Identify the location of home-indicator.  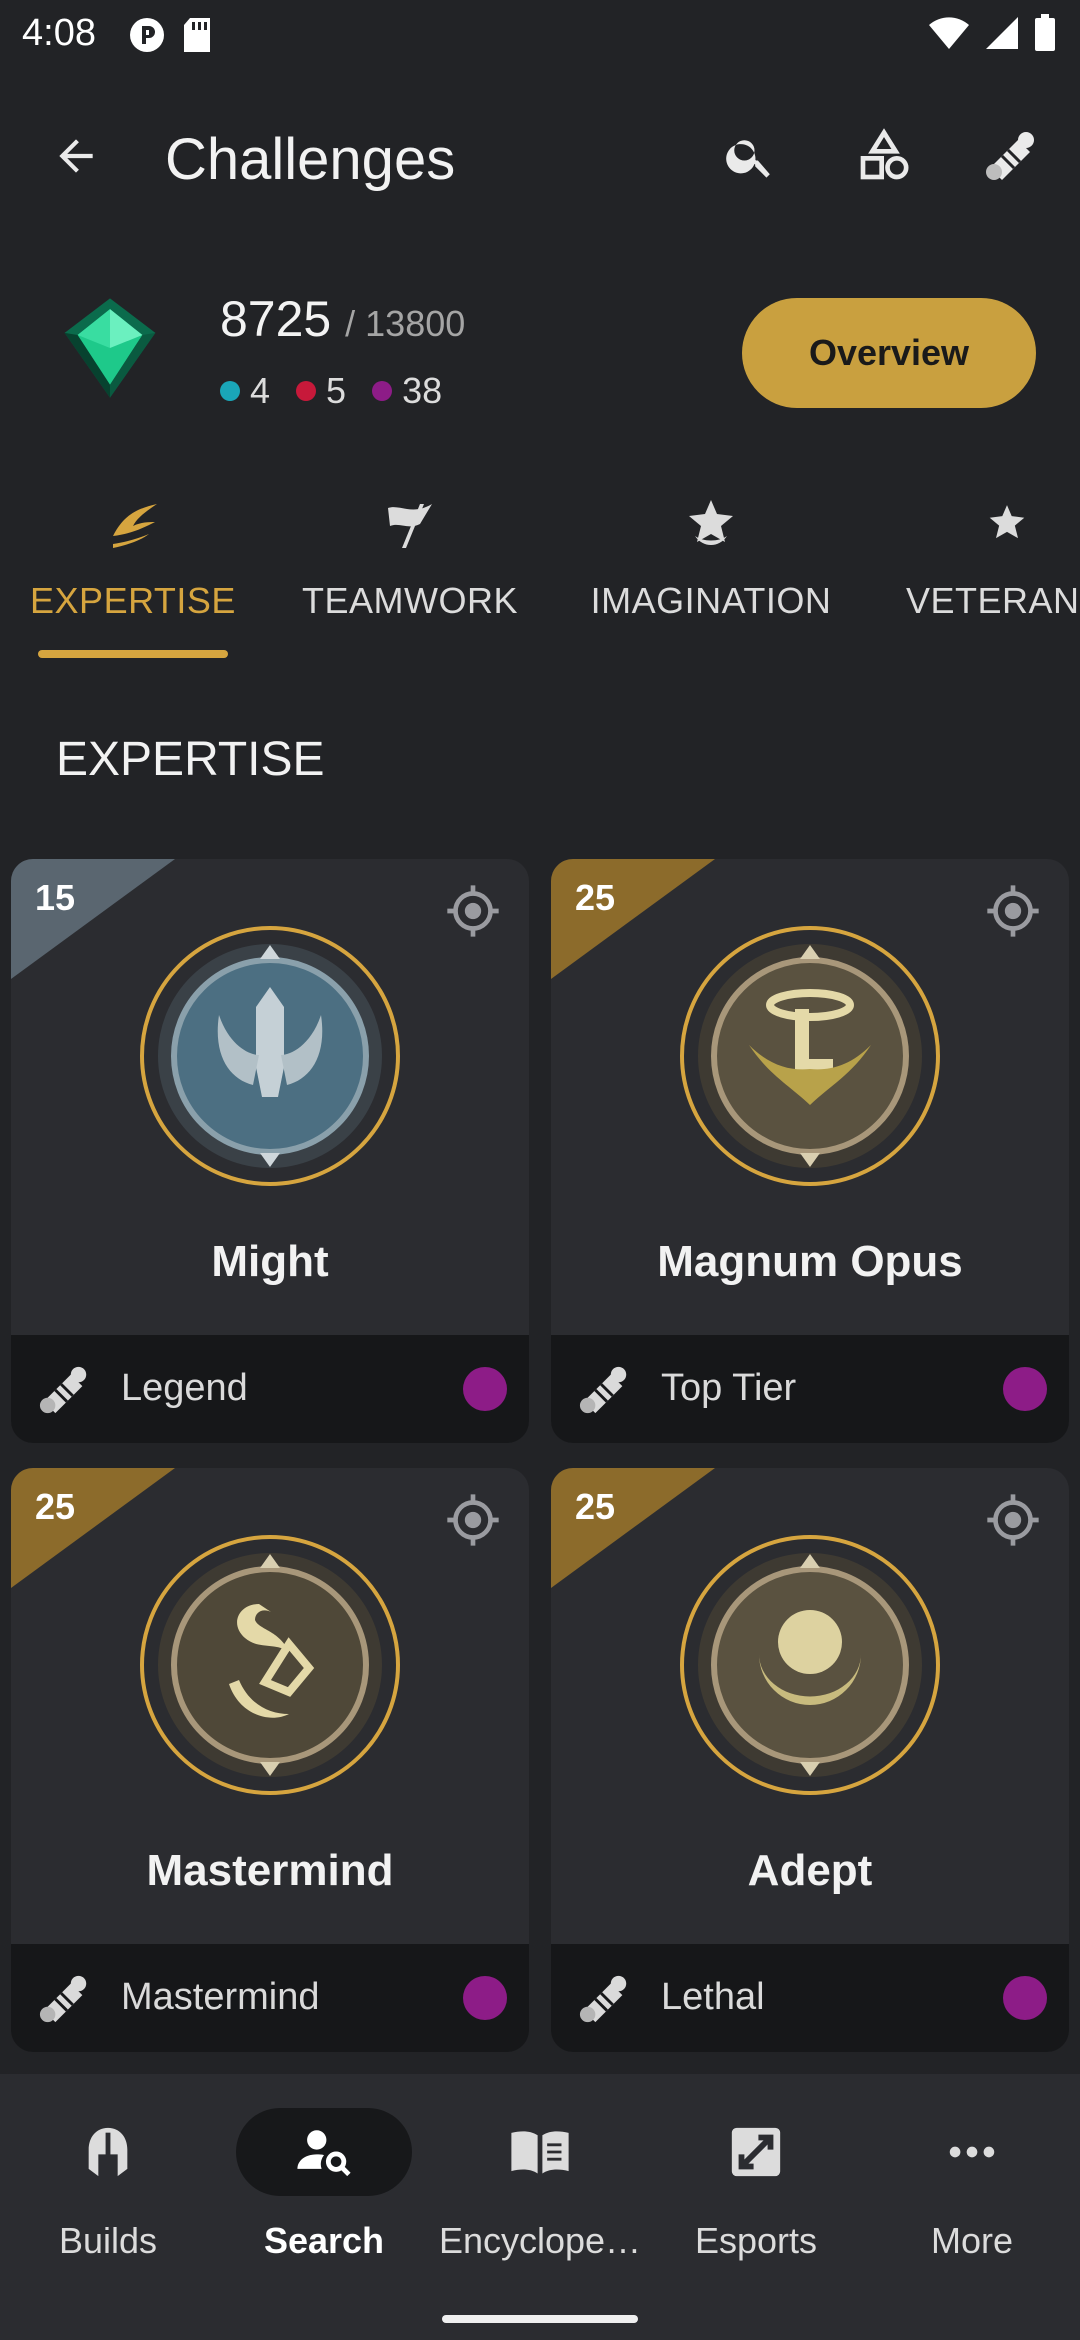
(540, 2319).